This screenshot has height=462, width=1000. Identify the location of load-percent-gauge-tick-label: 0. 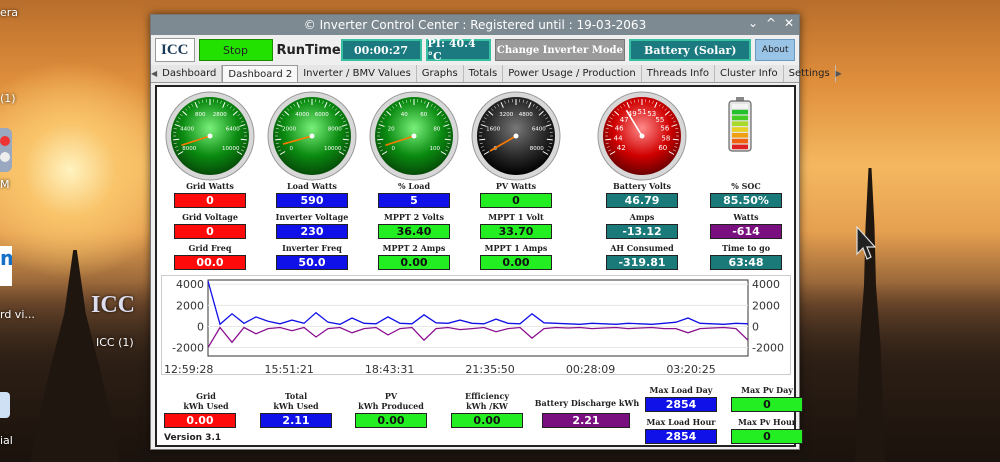
(393, 149).